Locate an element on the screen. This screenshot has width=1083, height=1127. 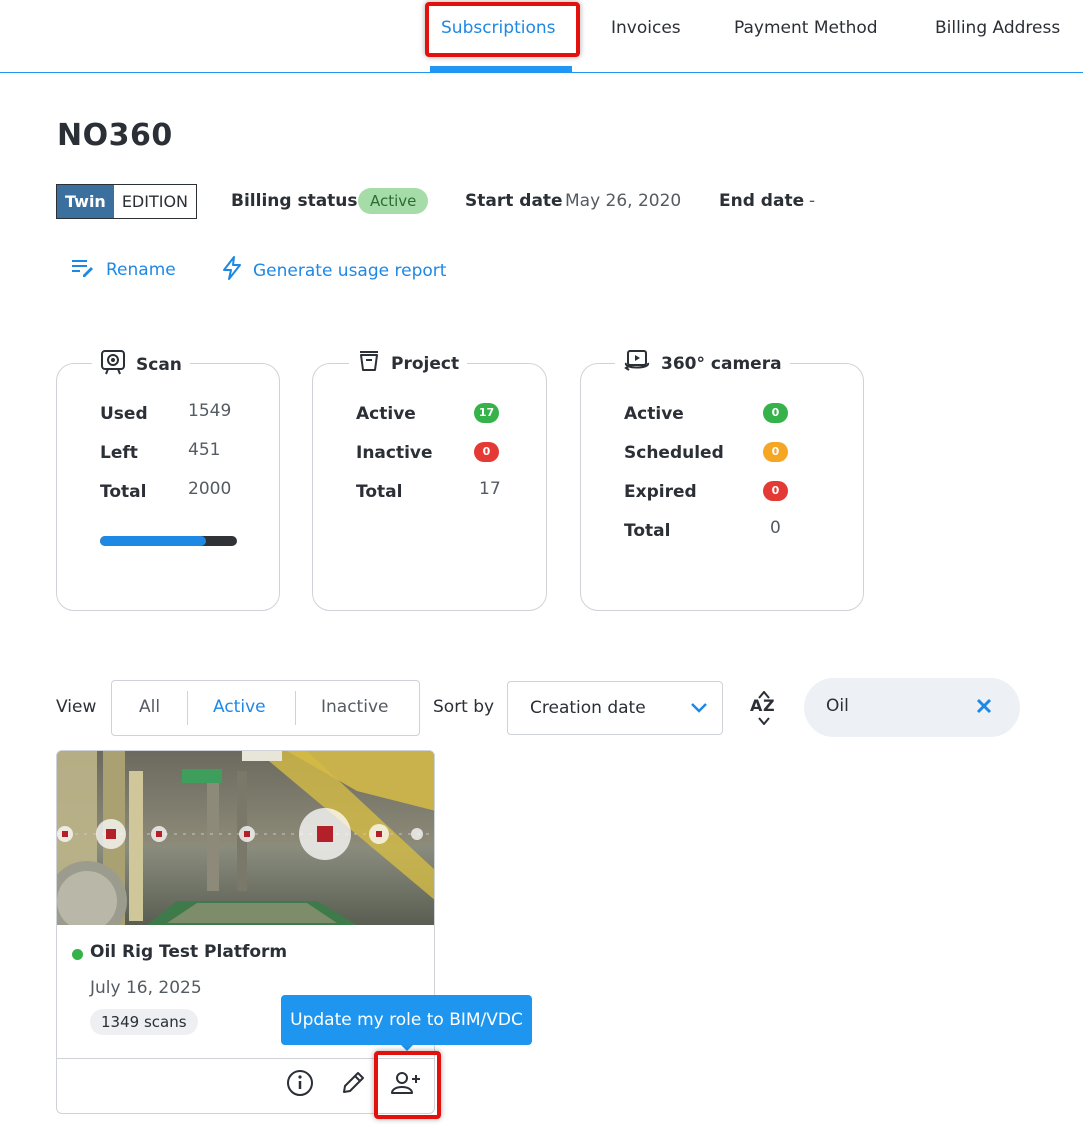
generate-usage-report-button: Generate usage report is located at coordinates (333, 270).